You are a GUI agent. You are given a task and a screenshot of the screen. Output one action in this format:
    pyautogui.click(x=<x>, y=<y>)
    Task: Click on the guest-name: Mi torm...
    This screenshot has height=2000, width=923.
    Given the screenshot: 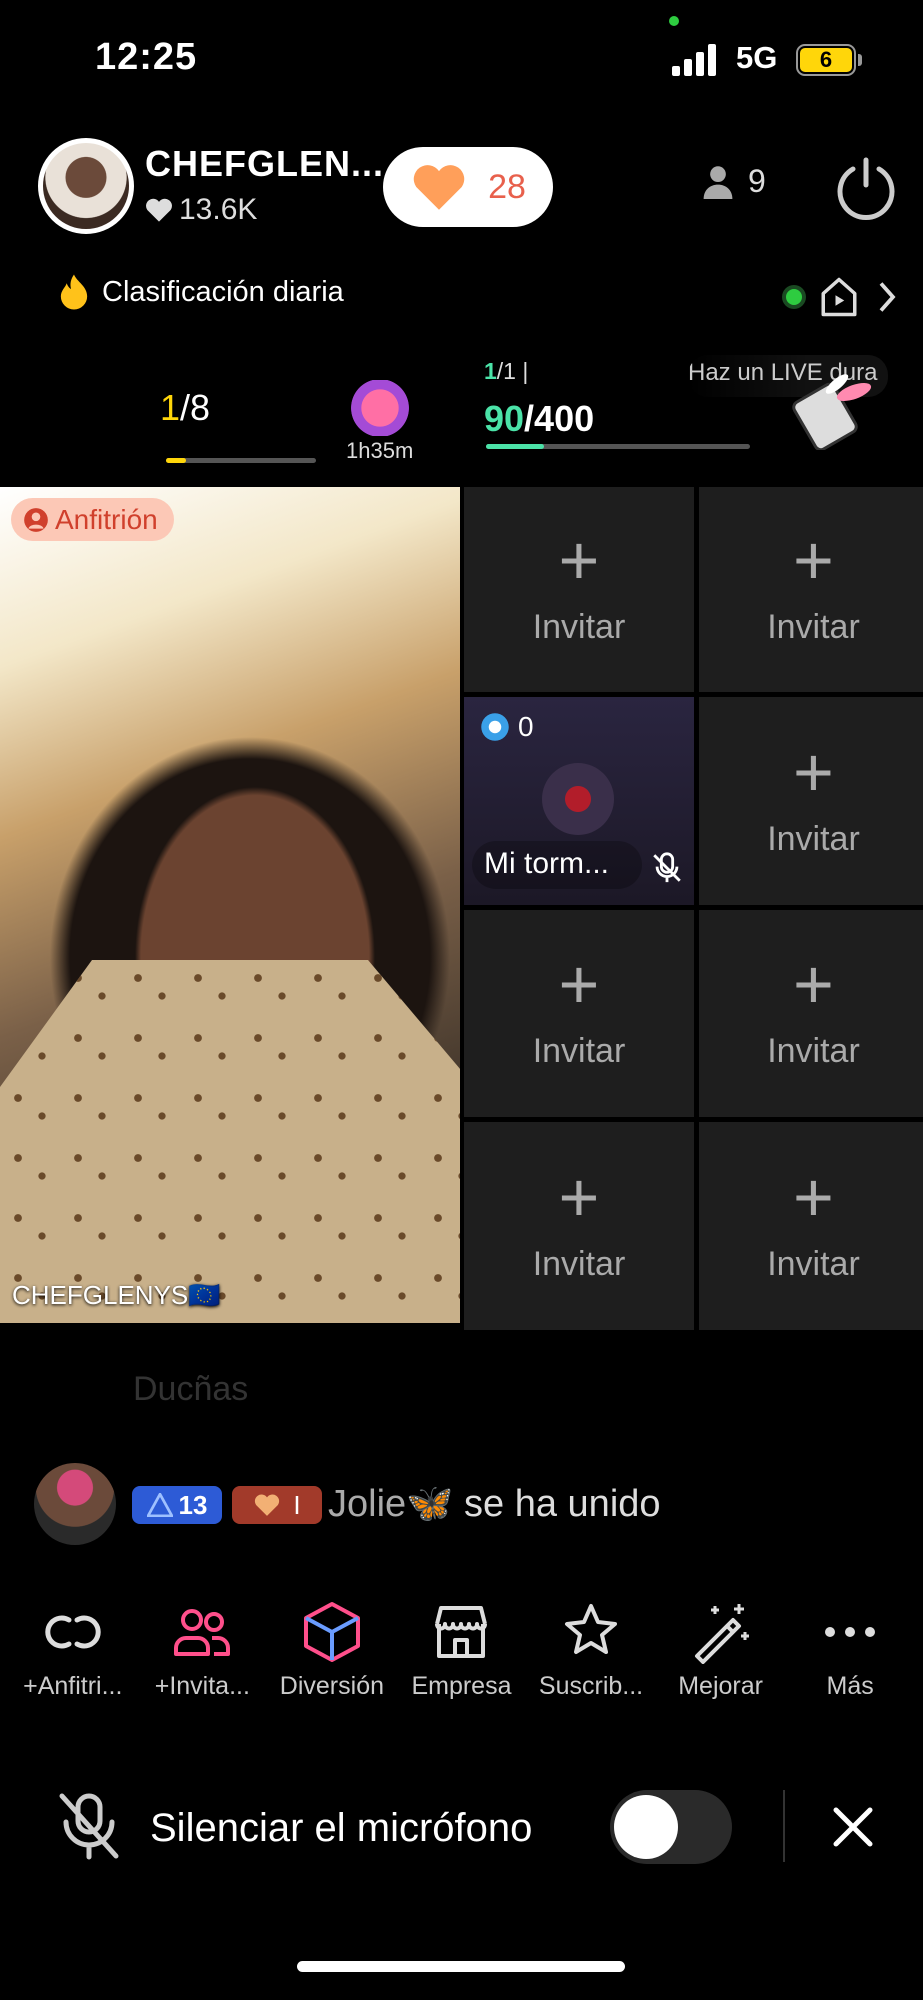 What is the action you would take?
    pyautogui.click(x=557, y=865)
    